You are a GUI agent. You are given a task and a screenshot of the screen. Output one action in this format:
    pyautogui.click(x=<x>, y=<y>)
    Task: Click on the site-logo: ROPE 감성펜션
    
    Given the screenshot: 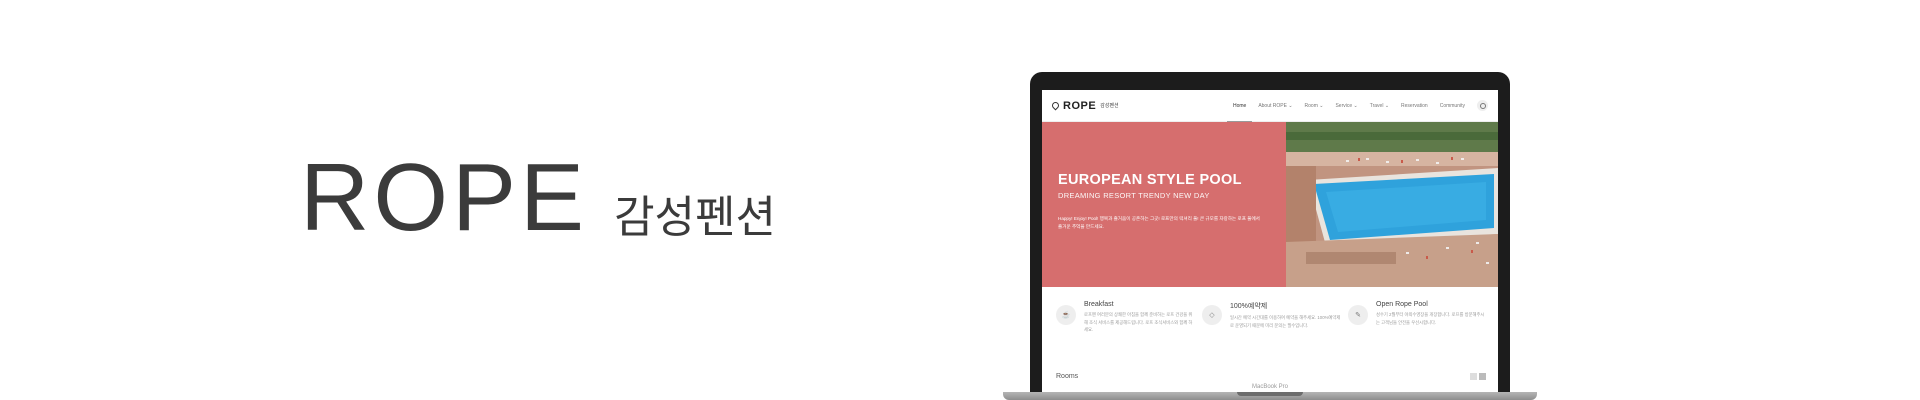 What is the action you would take?
    pyautogui.click(x=1084, y=105)
    